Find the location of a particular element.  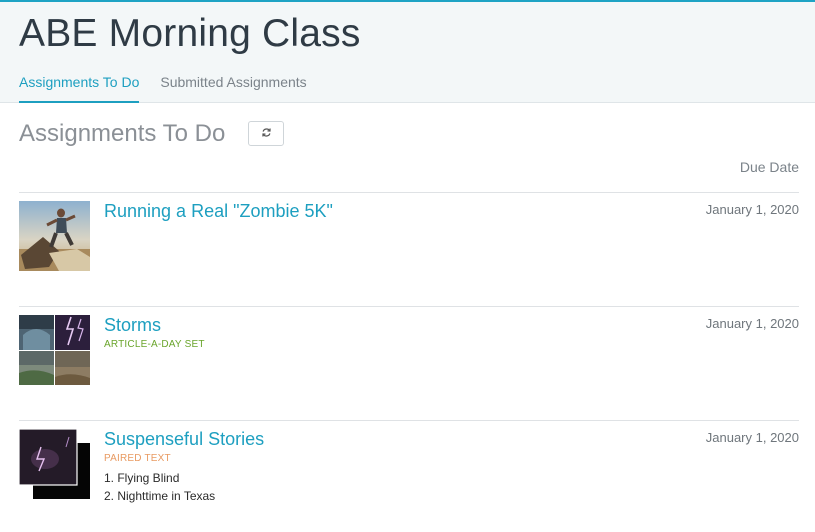

due-date-column-header: Due Date is located at coordinates (769, 167).